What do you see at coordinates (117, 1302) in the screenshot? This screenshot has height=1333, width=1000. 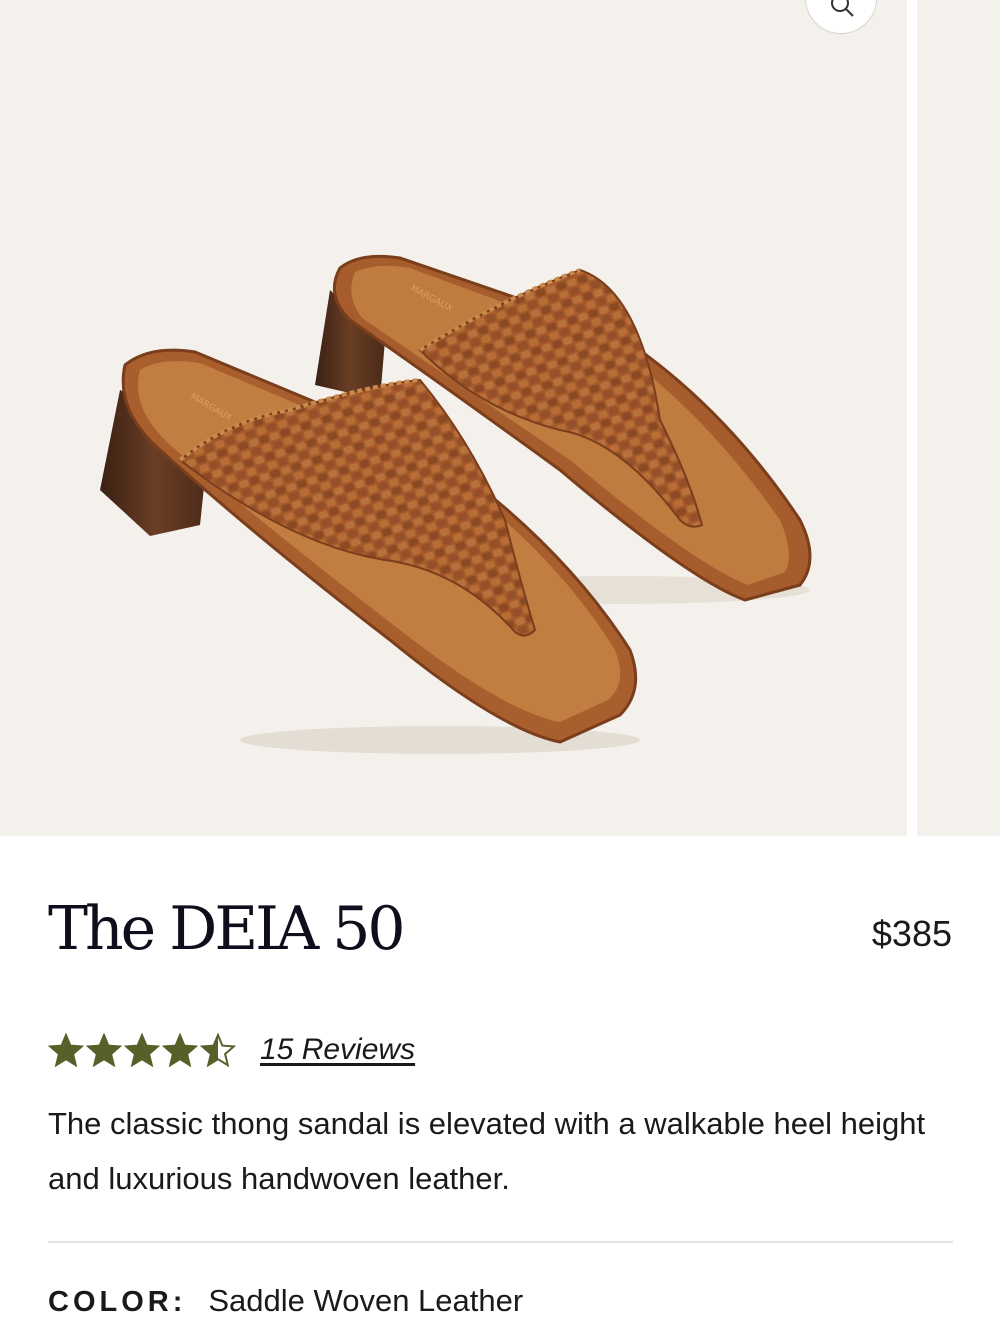 I see `color-label: COLOR:` at bounding box center [117, 1302].